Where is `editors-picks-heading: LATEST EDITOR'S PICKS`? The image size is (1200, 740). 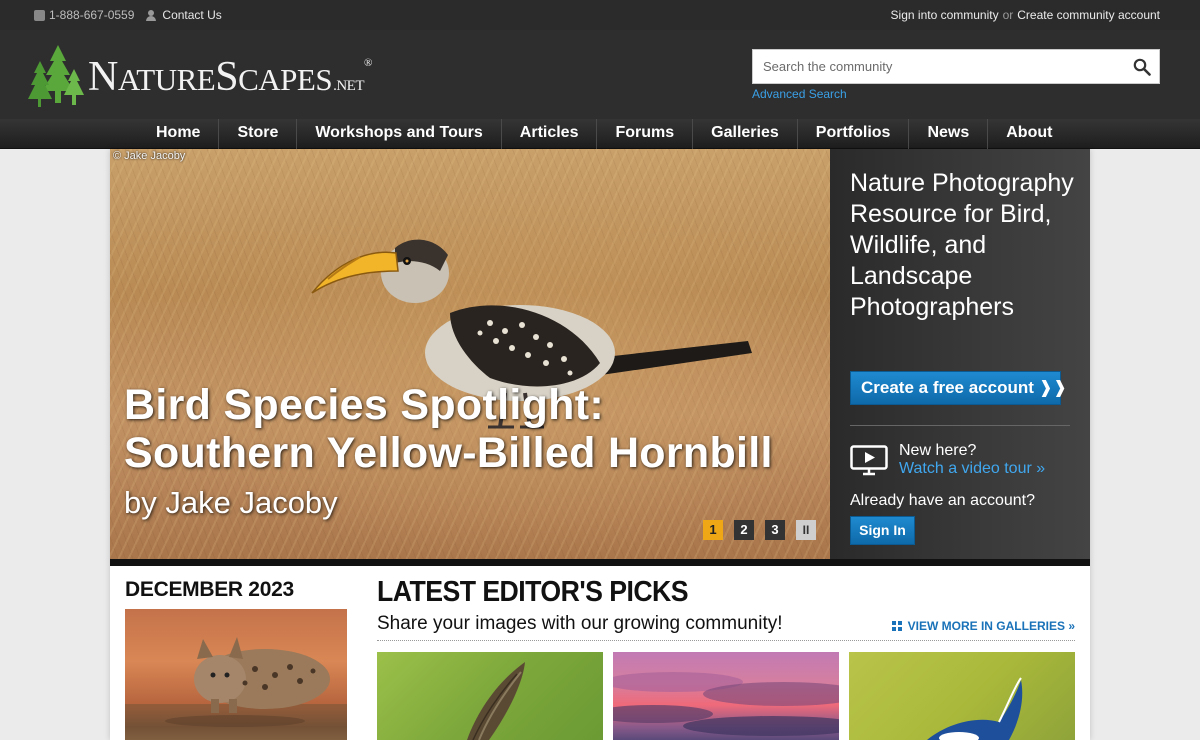 editors-picks-heading: LATEST EDITOR'S PICKS is located at coordinates (533, 592).